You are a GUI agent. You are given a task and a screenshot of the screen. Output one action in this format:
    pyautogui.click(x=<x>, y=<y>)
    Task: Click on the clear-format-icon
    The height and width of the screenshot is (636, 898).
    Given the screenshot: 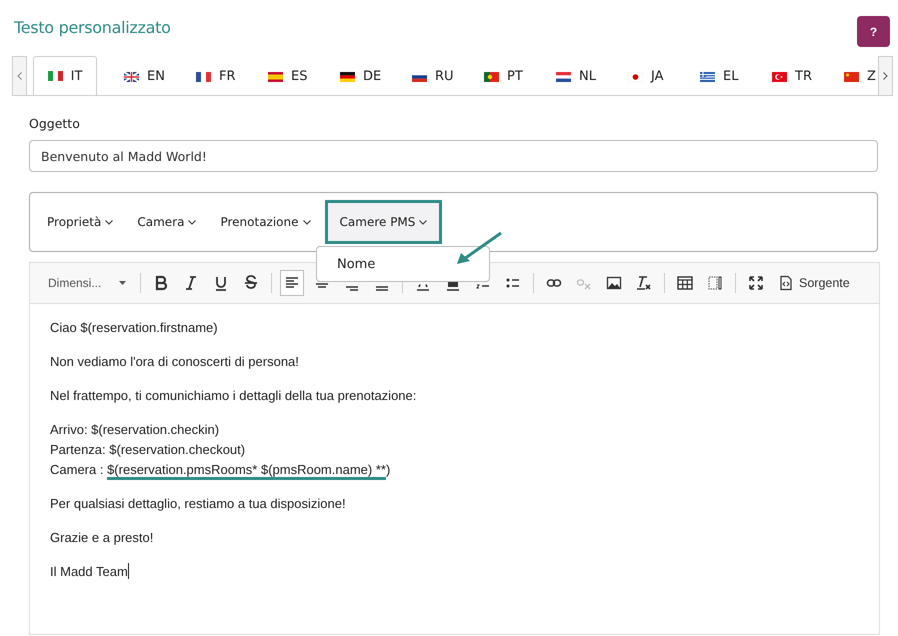 What is the action you would take?
    pyautogui.click(x=644, y=283)
    